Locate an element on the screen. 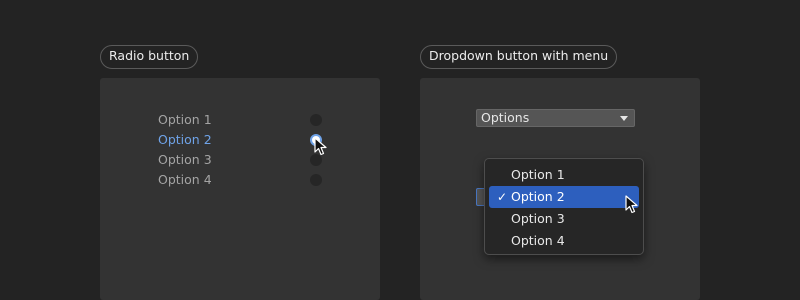 This screenshot has width=800, height=300. dropdown-value: Options is located at coordinates (505, 117).